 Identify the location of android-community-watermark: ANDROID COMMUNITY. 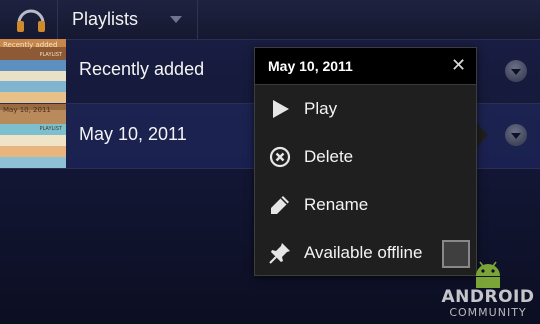
(488, 289).